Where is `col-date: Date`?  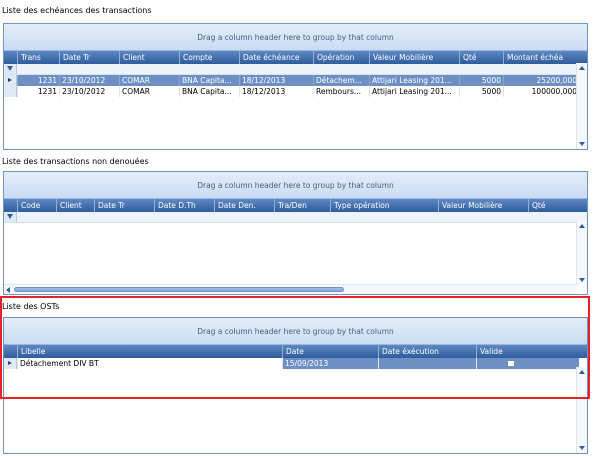
col-date: Date is located at coordinates (330, 351).